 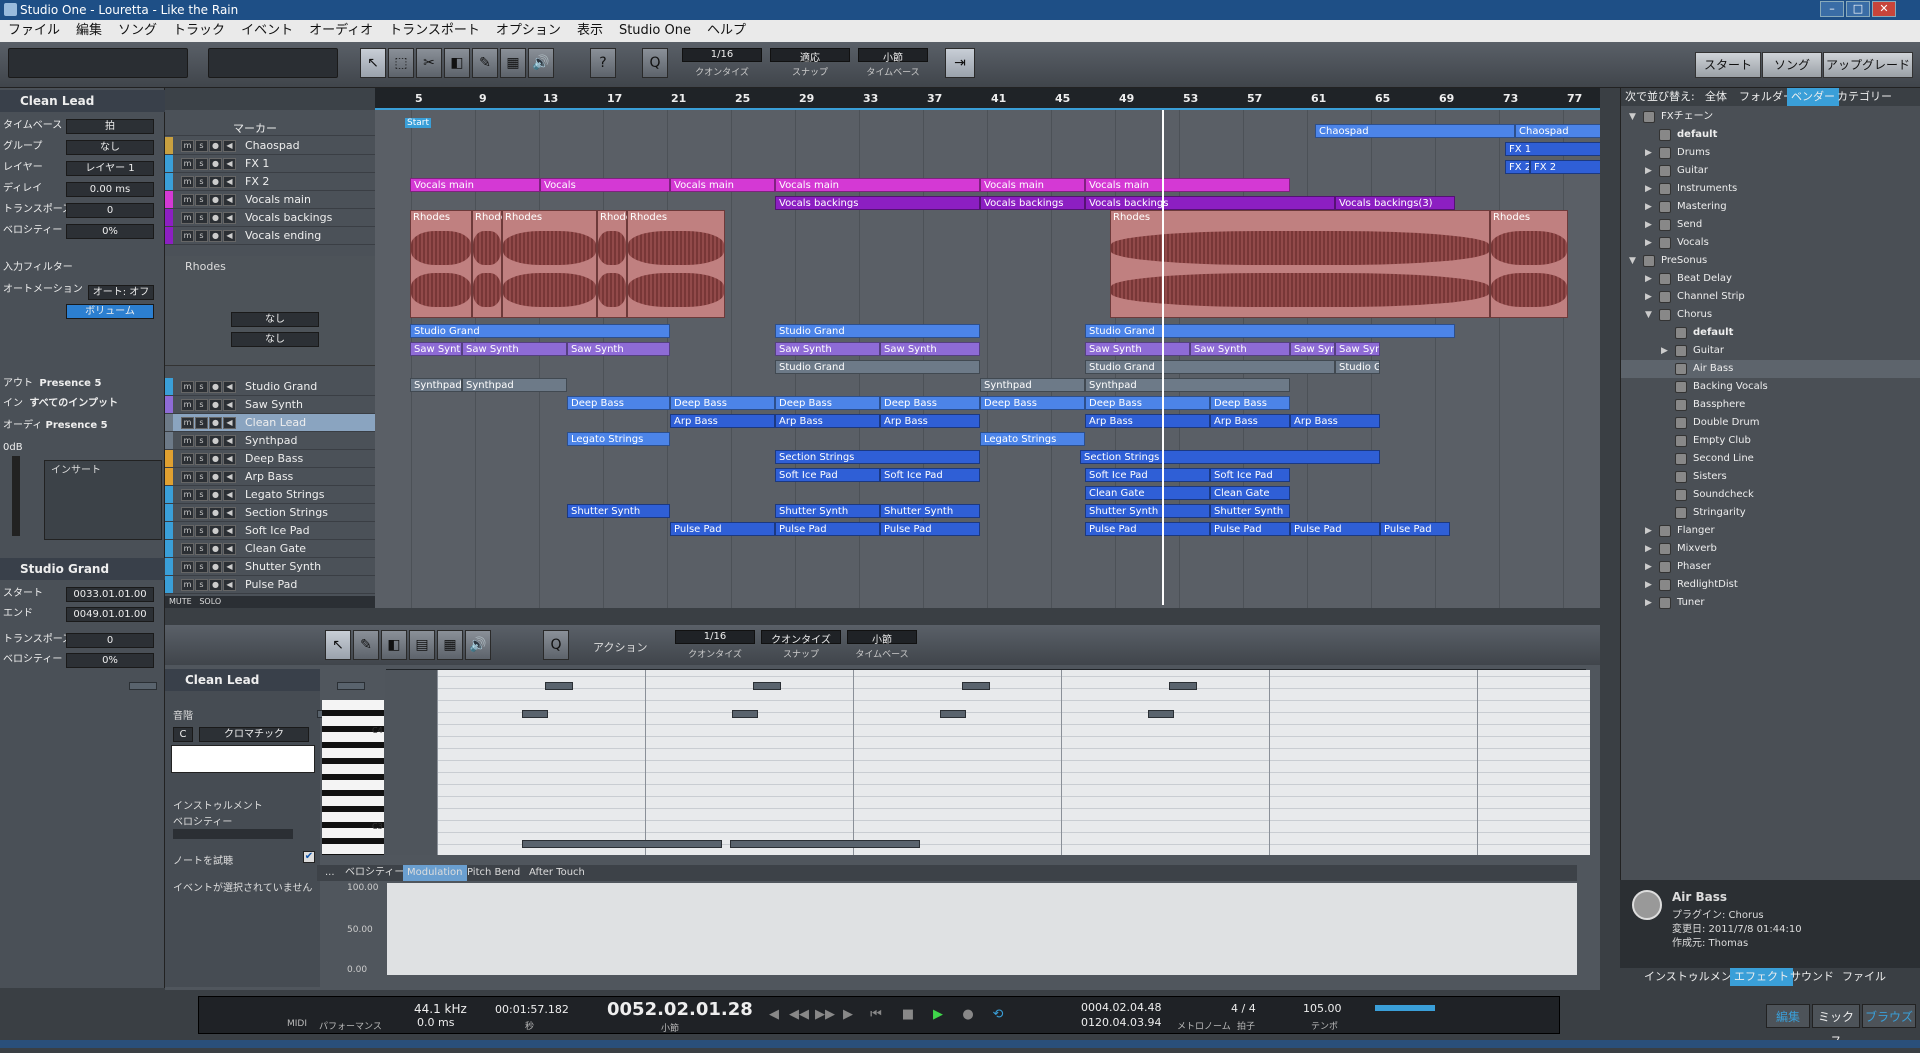 What do you see at coordinates (489, 264) in the screenshot?
I see `audio-clip-rhodes: Rhode` at bounding box center [489, 264].